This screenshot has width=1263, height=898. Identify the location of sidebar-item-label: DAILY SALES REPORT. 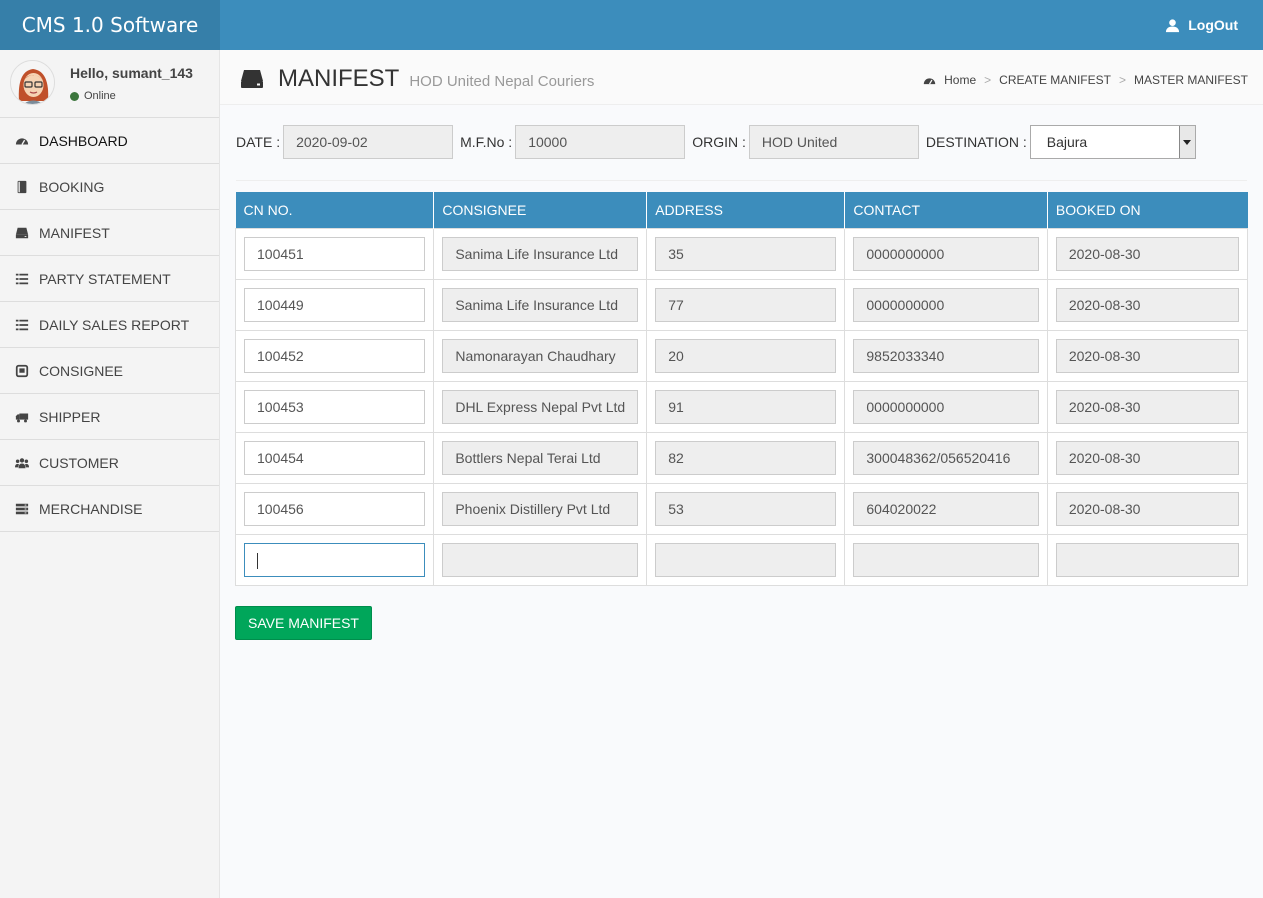
(114, 324).